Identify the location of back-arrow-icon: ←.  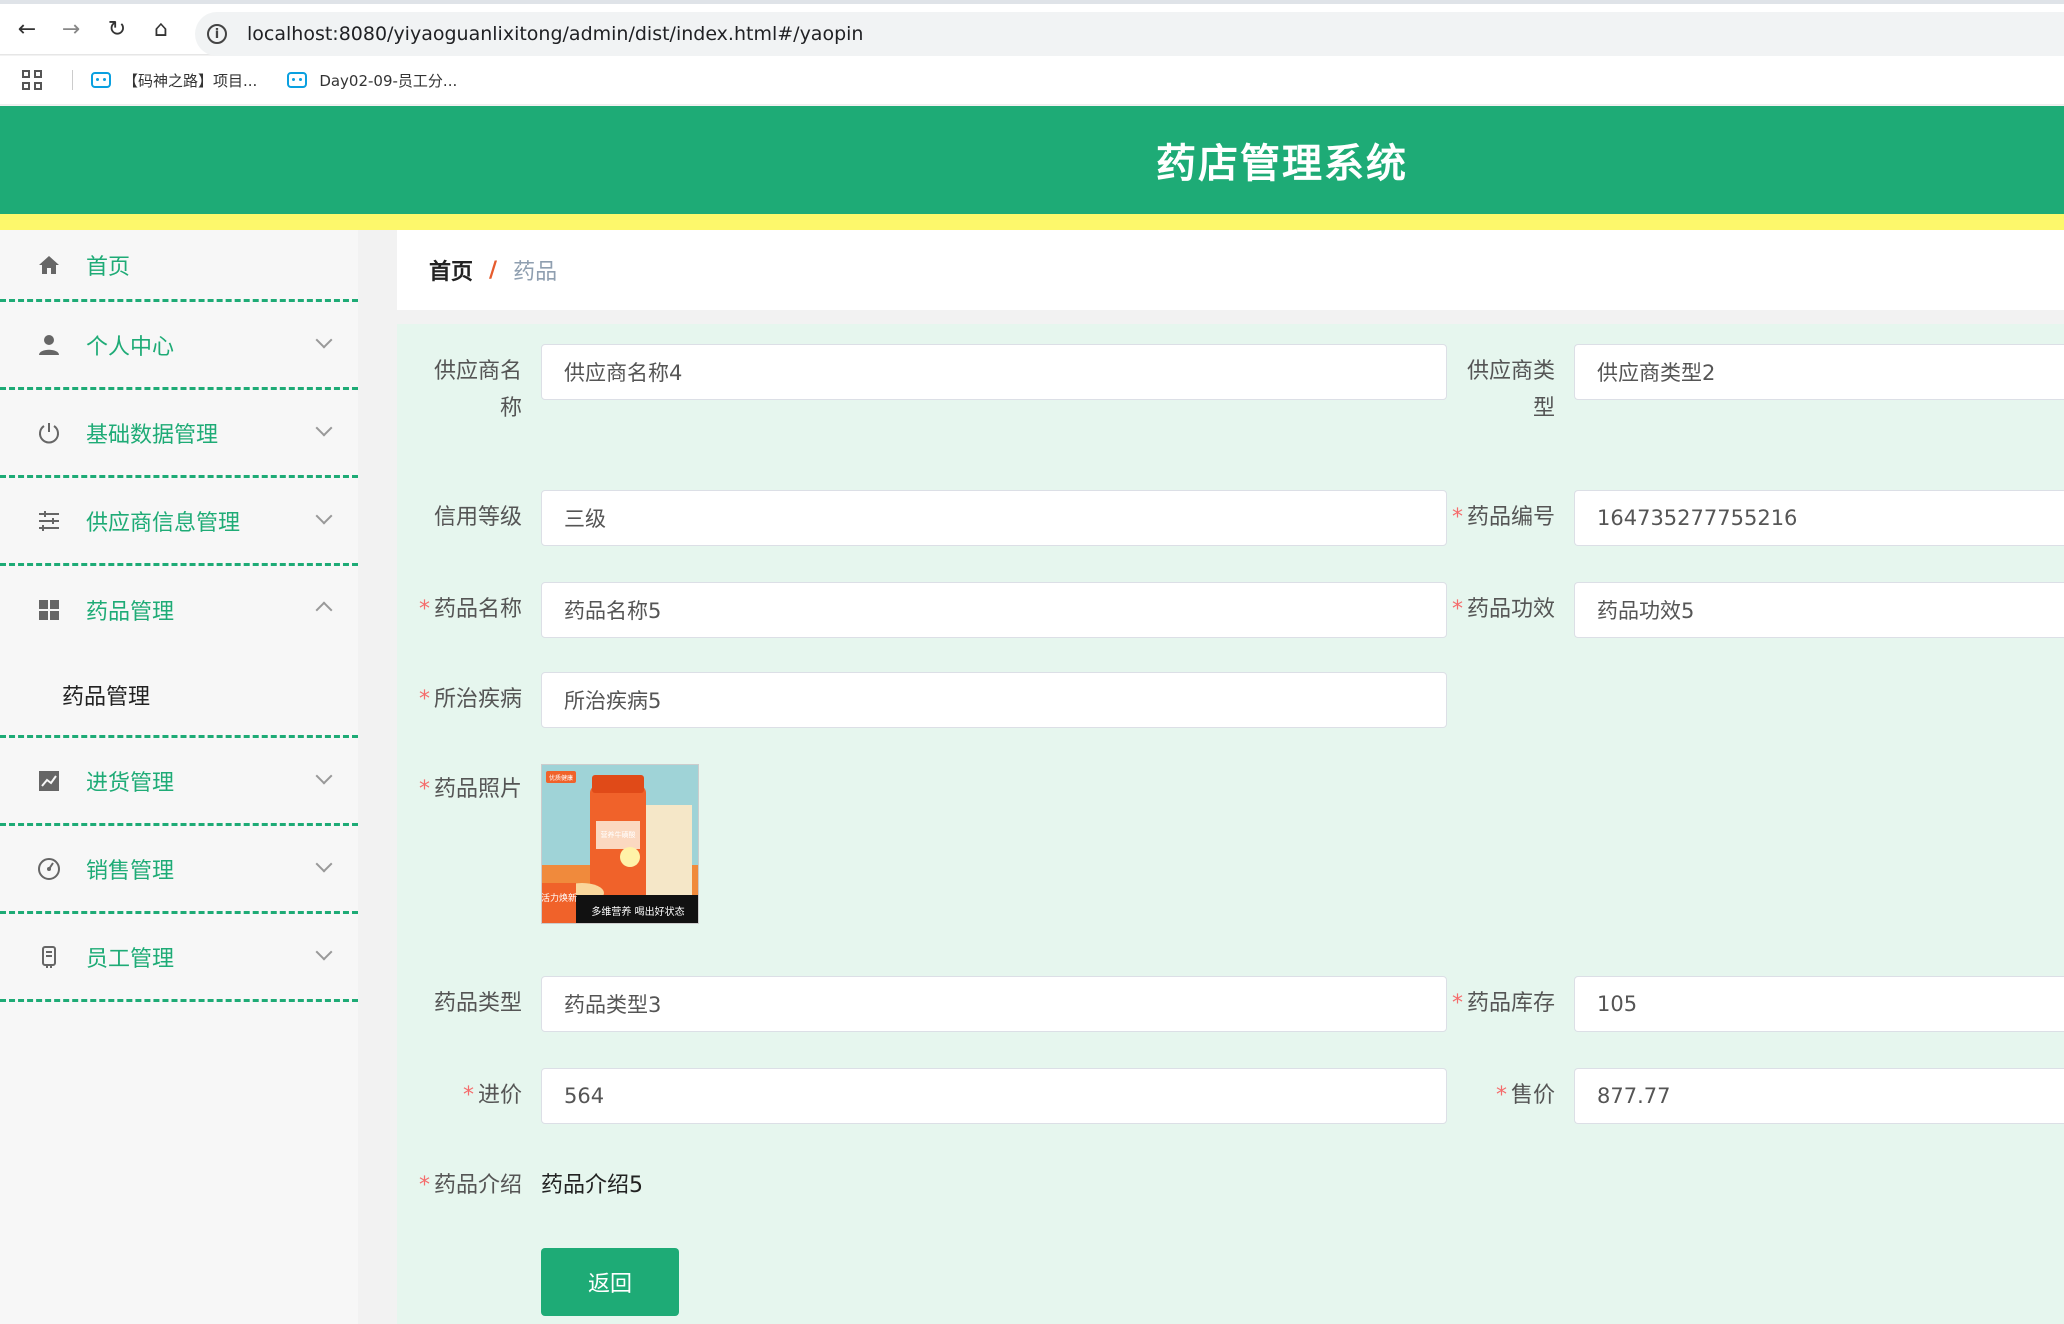
(27, 29).